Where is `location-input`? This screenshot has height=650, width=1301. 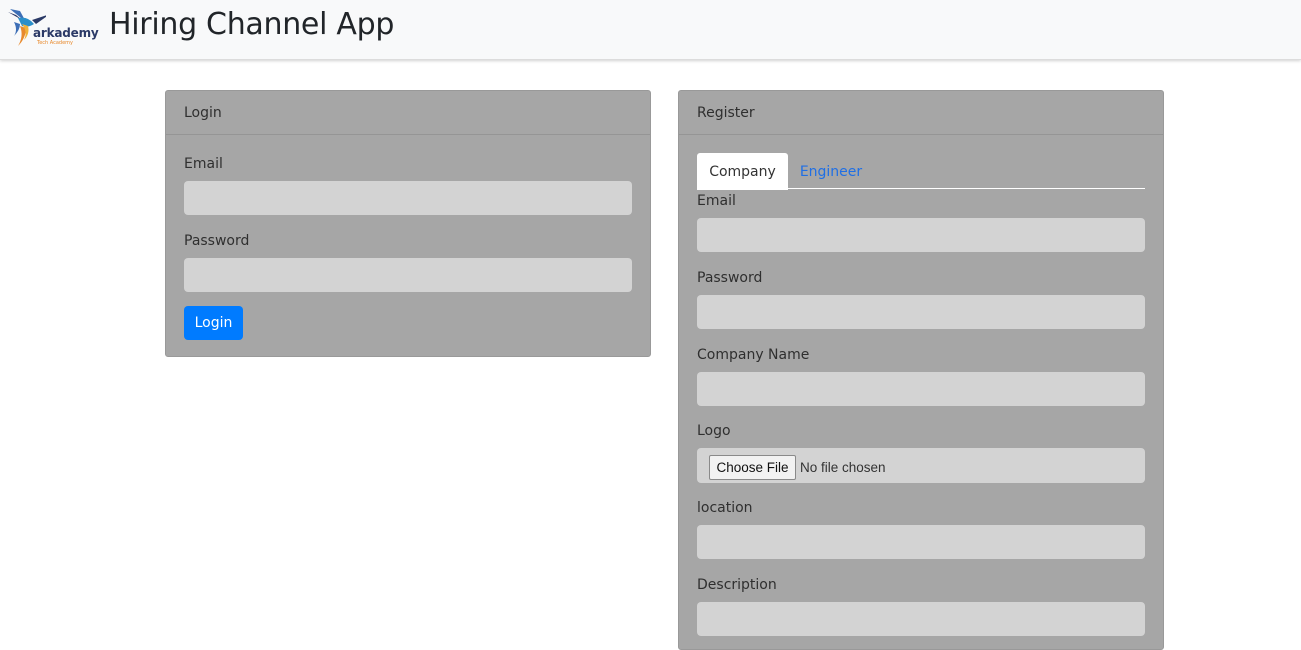 location-input is located at coordinates (921, 542).